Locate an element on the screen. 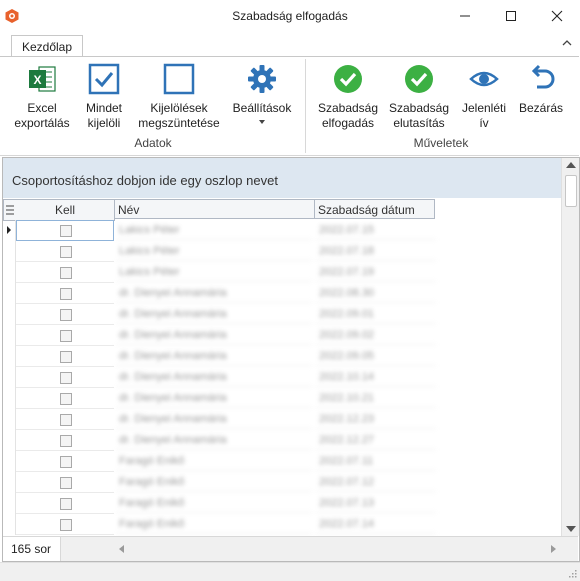  table-row: Faragó Enikő 2022.07.13 is located at coordinates (219, 503).